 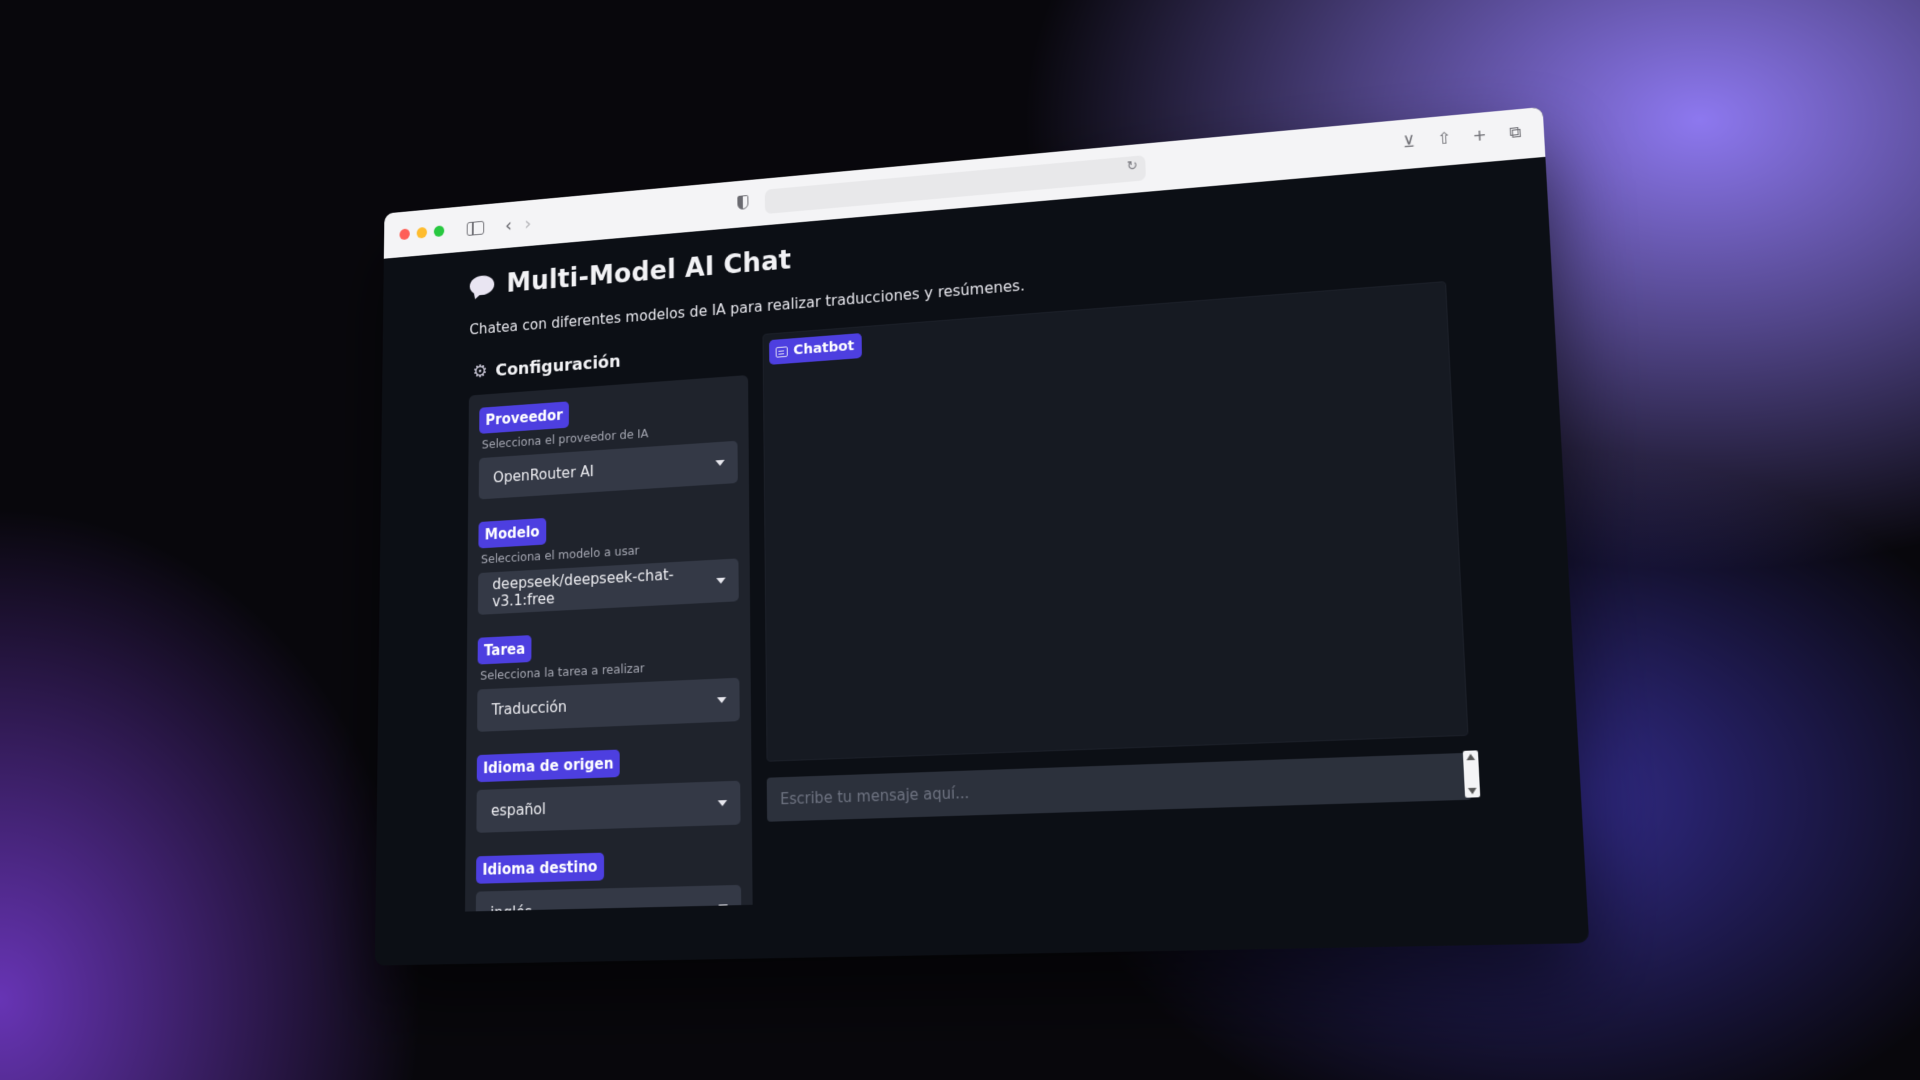 What do you see at coordinates (1444, 138) in the screenshot?
I see `share-icon: ⇧` at bounding box center [1444, 138].